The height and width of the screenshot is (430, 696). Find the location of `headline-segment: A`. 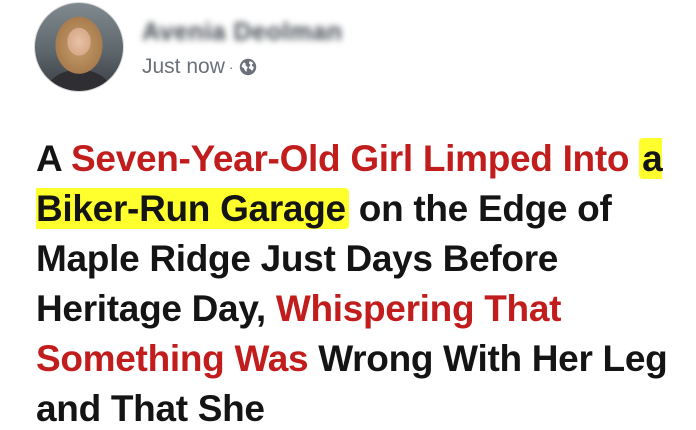

headline-segment: A is located at coordinates (54, 158).